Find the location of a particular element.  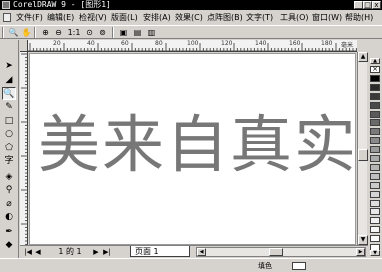

maximize-button: □ is located at coordinates (367, 5).